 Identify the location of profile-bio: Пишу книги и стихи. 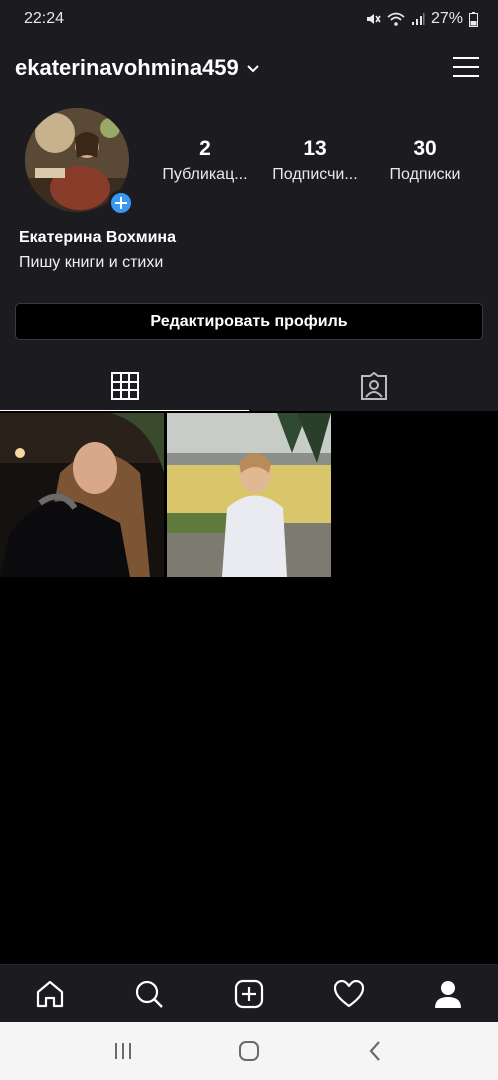
(91, 262).